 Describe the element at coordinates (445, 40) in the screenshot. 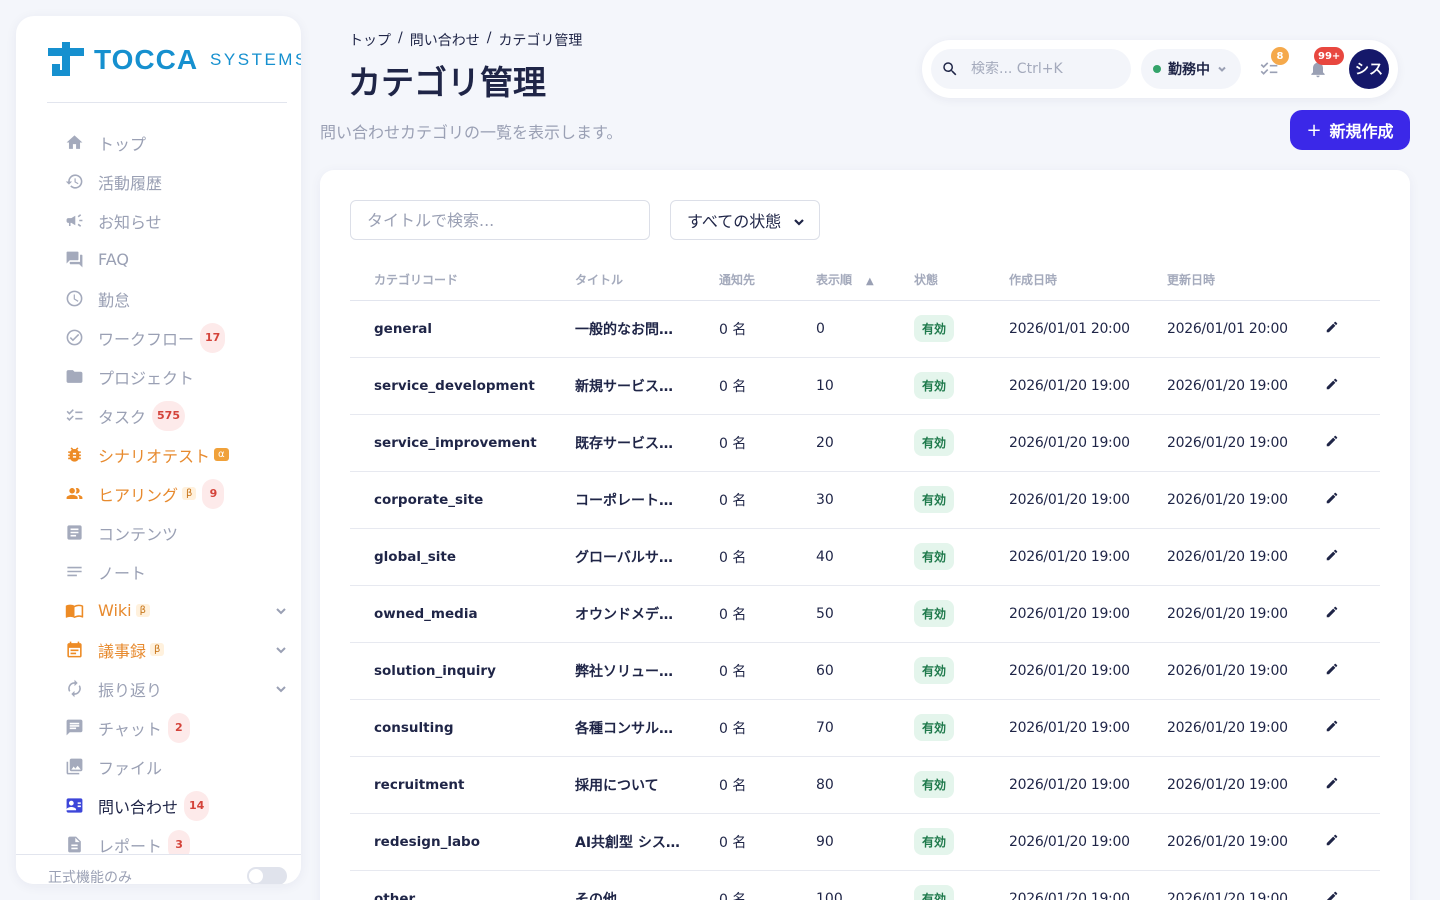

I see `breadcrumb-item-inquiries: 問い合わせ` at that location.